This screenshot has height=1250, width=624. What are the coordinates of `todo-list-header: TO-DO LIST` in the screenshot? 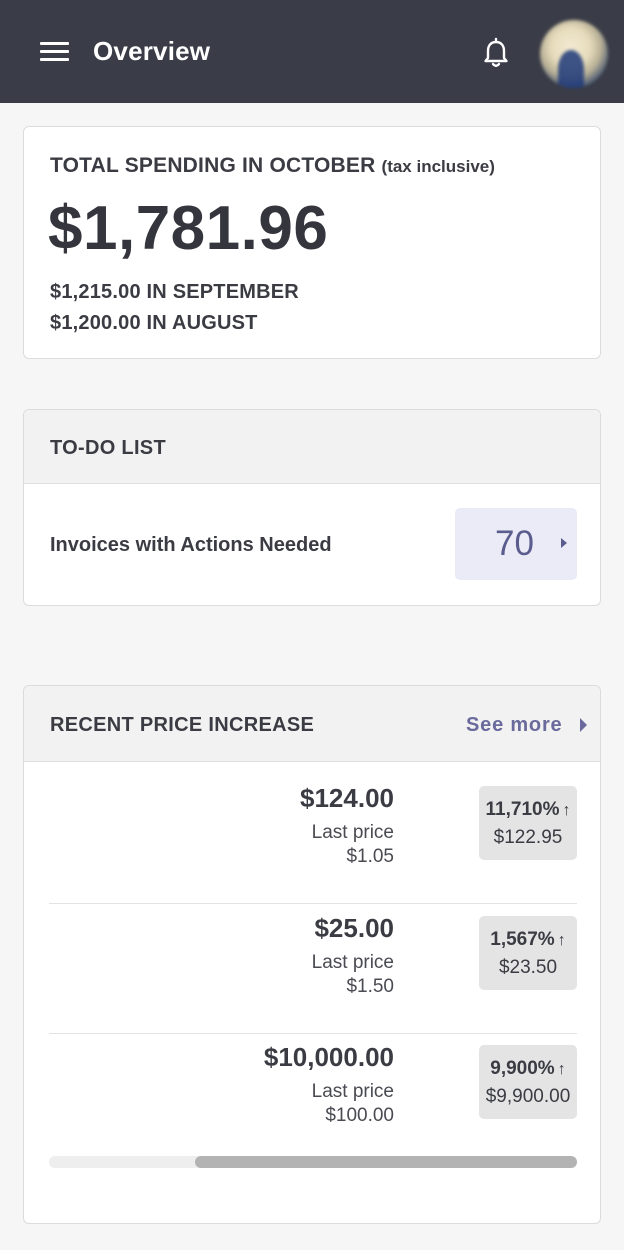 It's located at (312, 447).